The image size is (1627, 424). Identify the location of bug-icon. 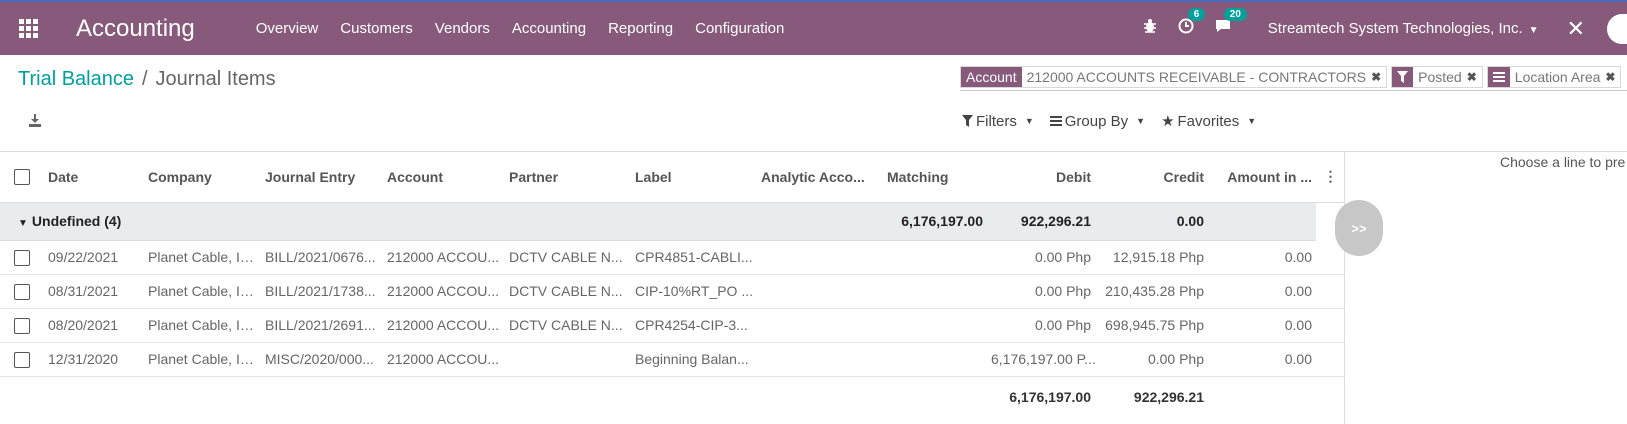
(1150, 28).